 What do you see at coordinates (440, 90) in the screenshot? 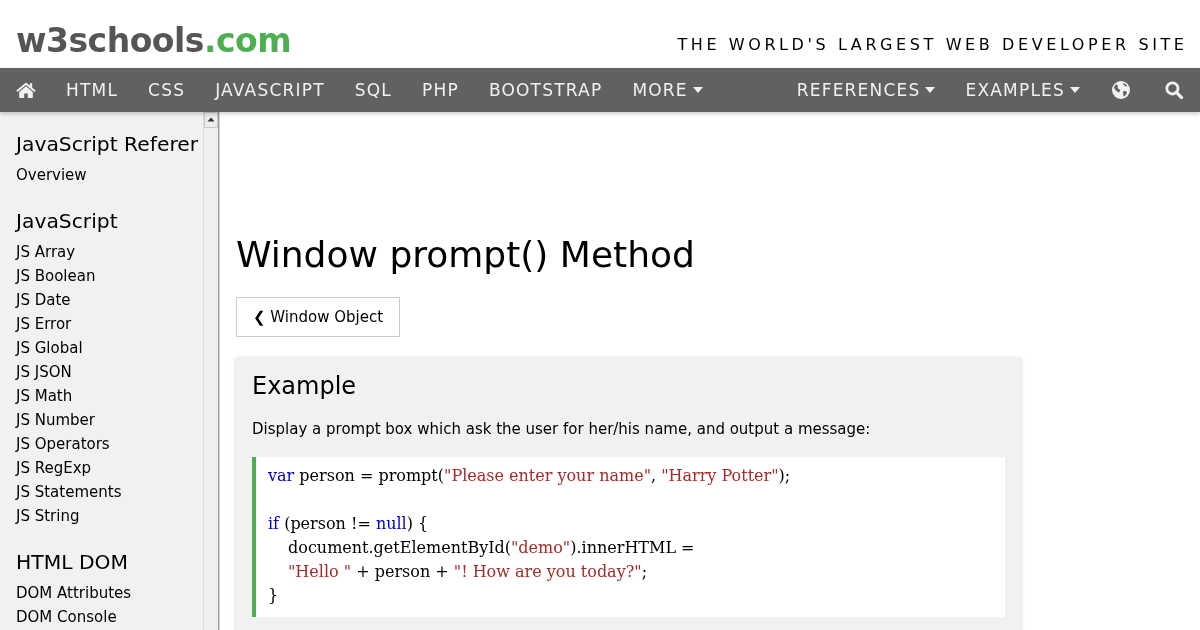
I see `nav-link: PHP` at bounding box center [440, 90].